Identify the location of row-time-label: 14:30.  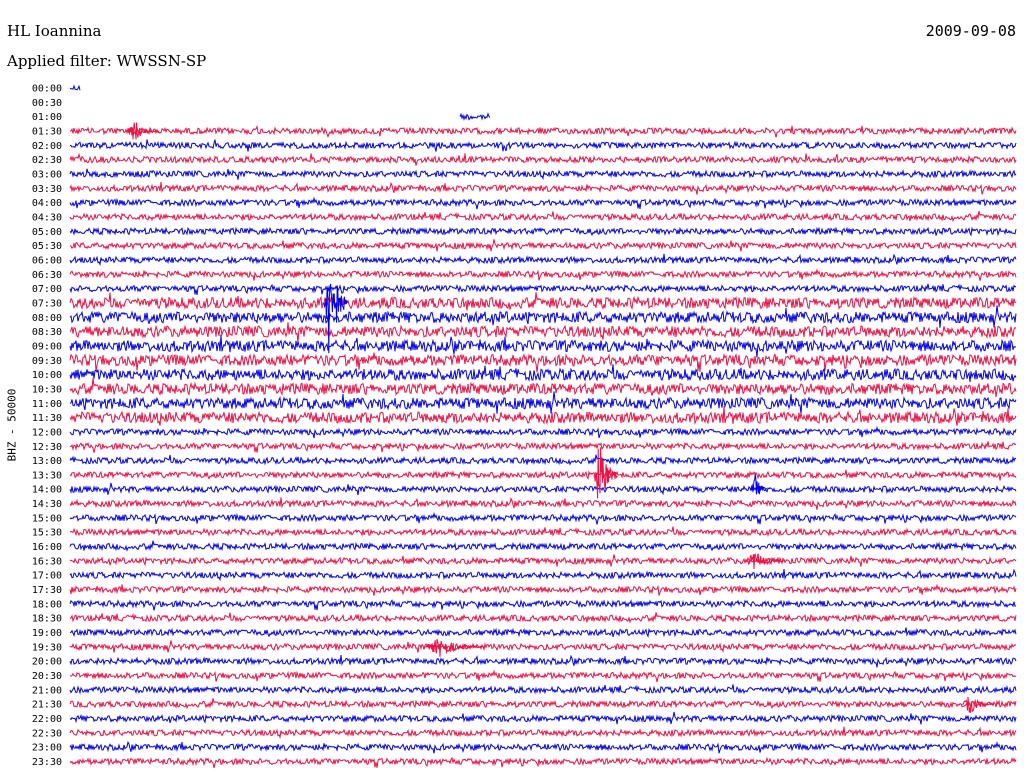
(47, 504).